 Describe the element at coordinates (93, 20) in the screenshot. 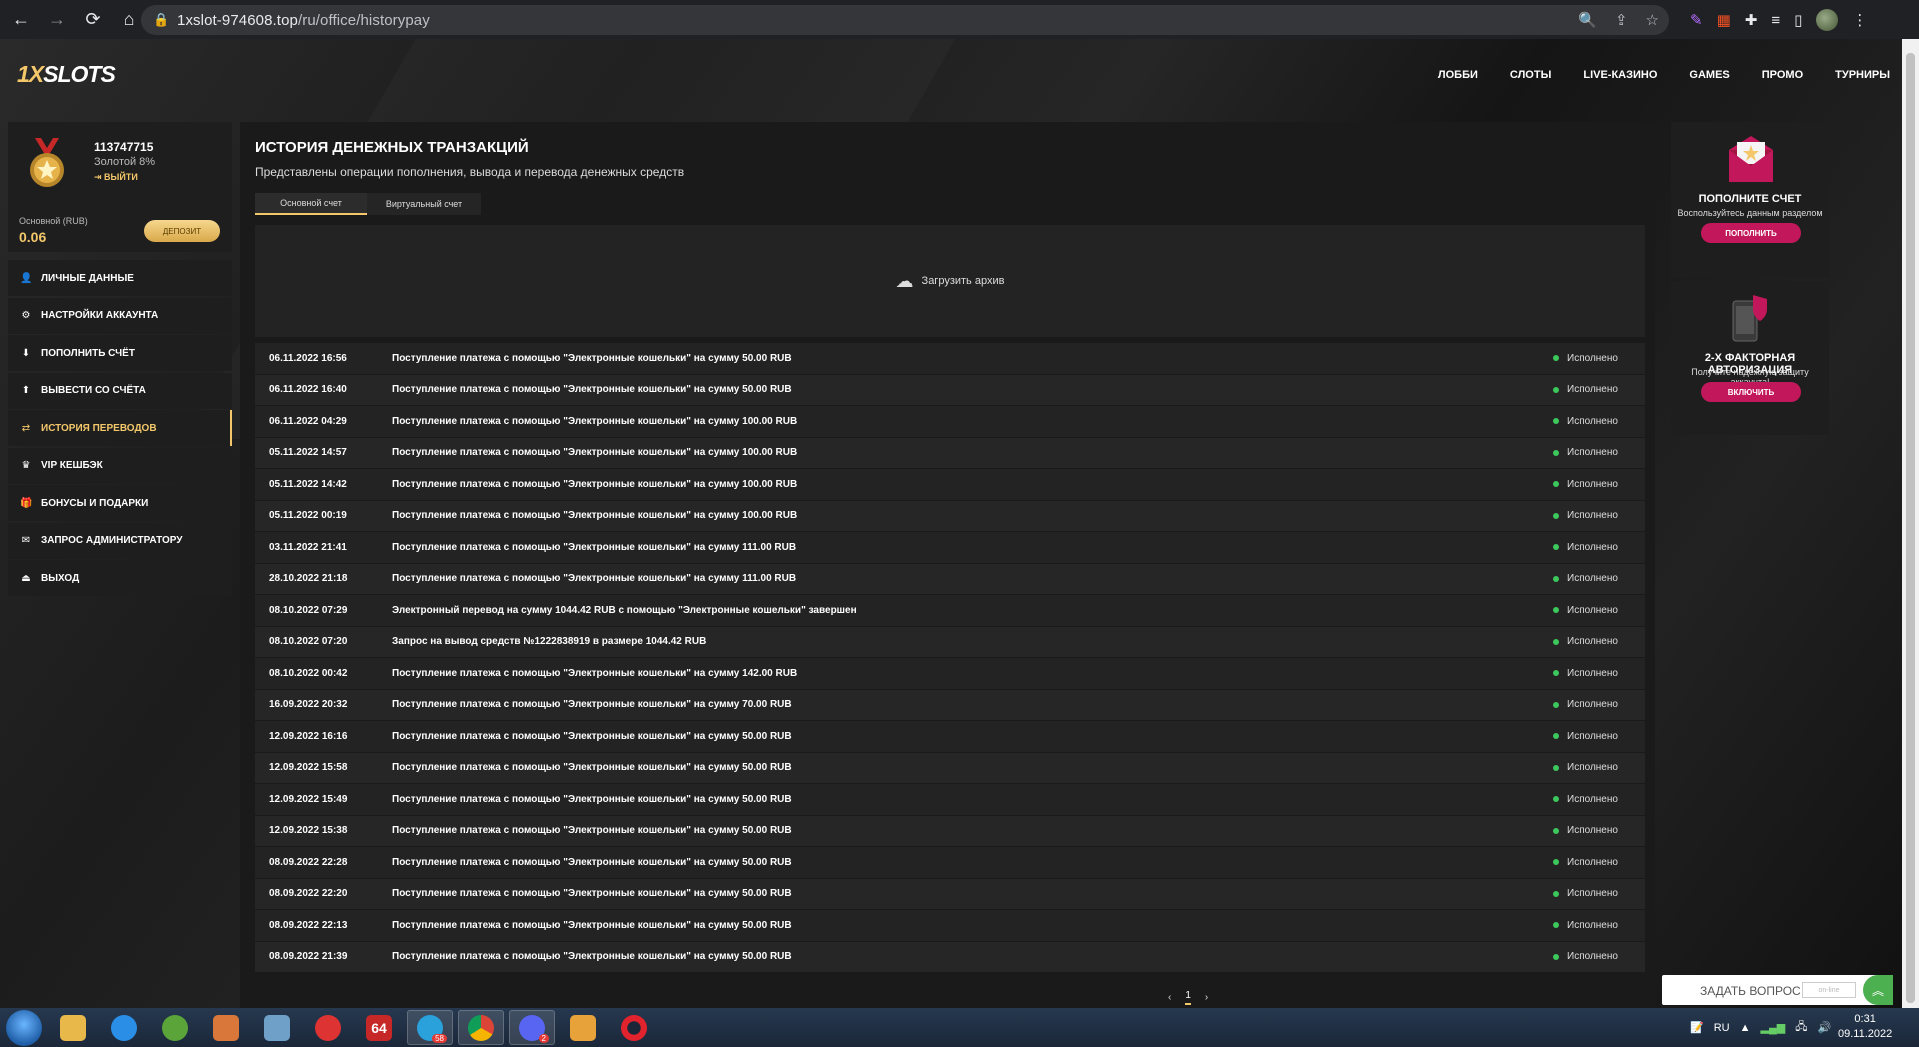

I see `reload-icon: ⟳` at that location.